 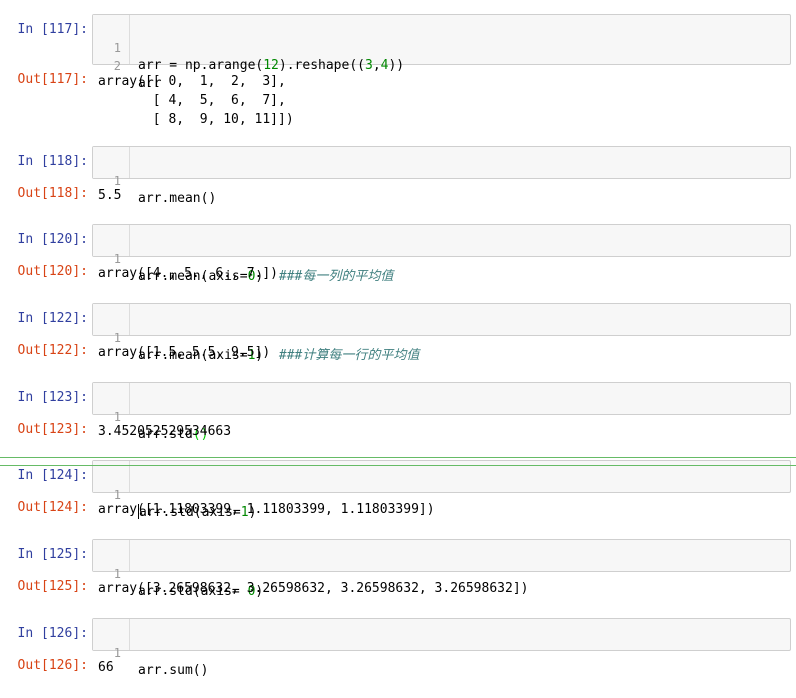 What do you see at coordinates (441, 176) in the screenshot?
I see `code-editor: 1 arr.mean()` at bounding box center [441, 176].